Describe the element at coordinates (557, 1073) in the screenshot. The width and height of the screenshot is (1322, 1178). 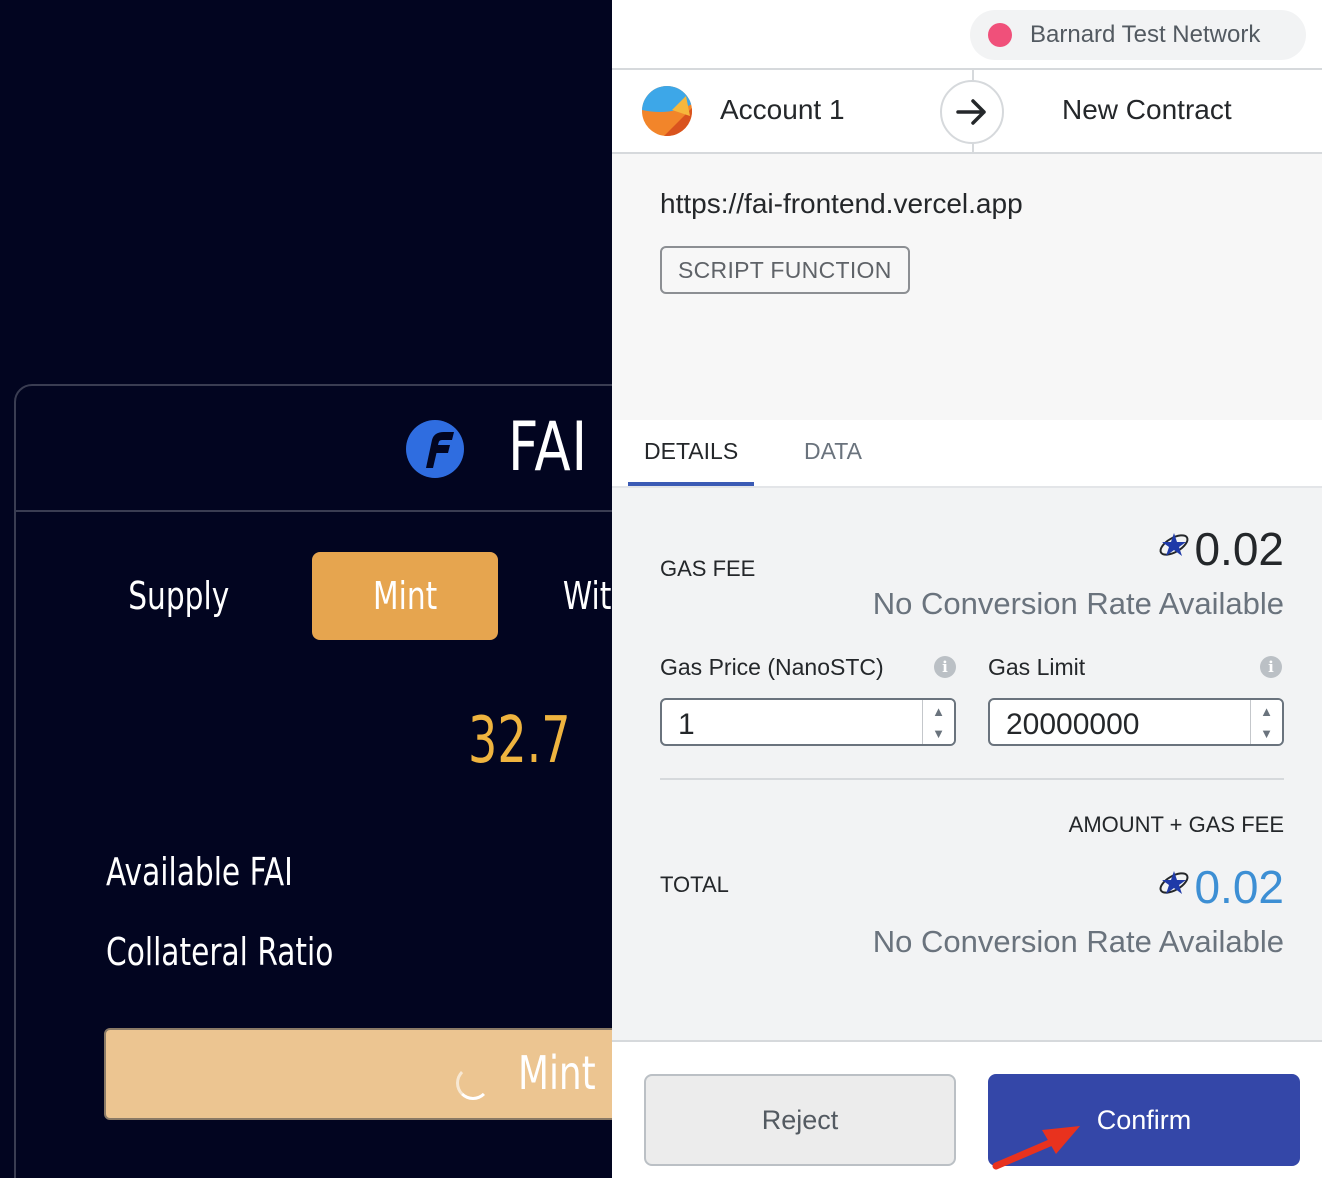
I see `mint-submit-label: Mint` at that location.